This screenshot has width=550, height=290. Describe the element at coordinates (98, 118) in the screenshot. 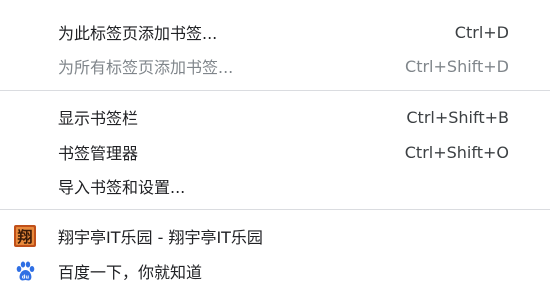

I see `menu-item-label: 显示书签栏` at that location.